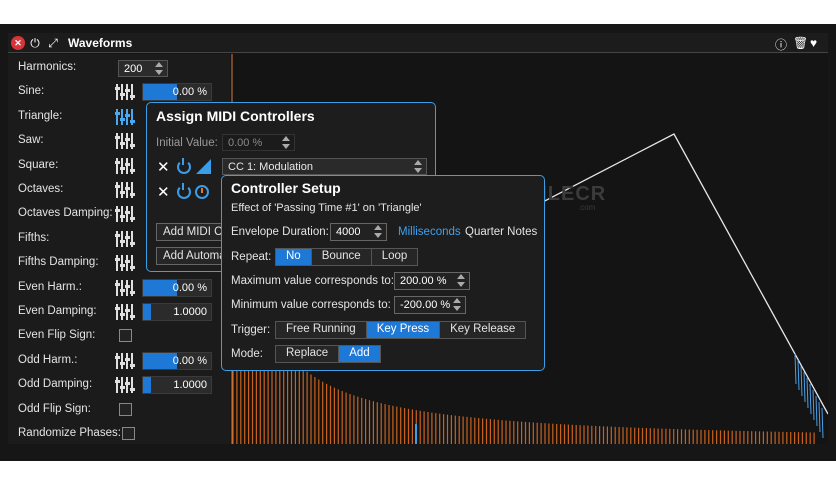  I want to click on trigger-option: Key Release, so click(483, 330).